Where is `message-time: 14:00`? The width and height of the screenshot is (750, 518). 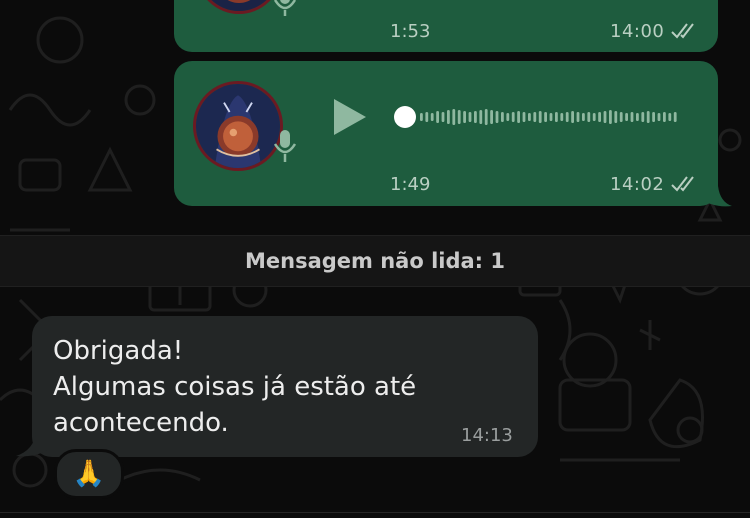 message-time: 14:00 is located at coordinates (637, 31).